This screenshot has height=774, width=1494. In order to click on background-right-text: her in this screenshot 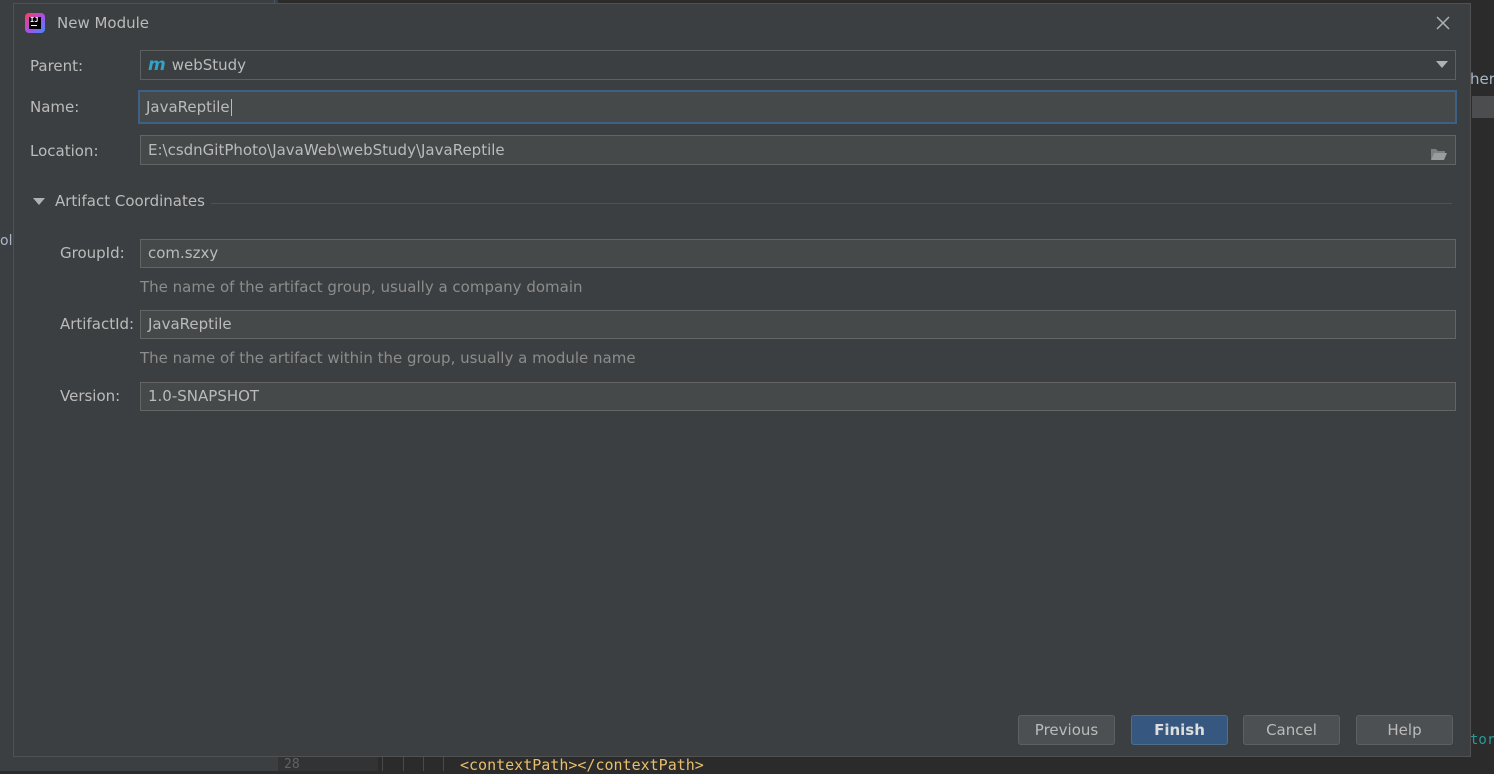, I will do `click(1482, 79)`.